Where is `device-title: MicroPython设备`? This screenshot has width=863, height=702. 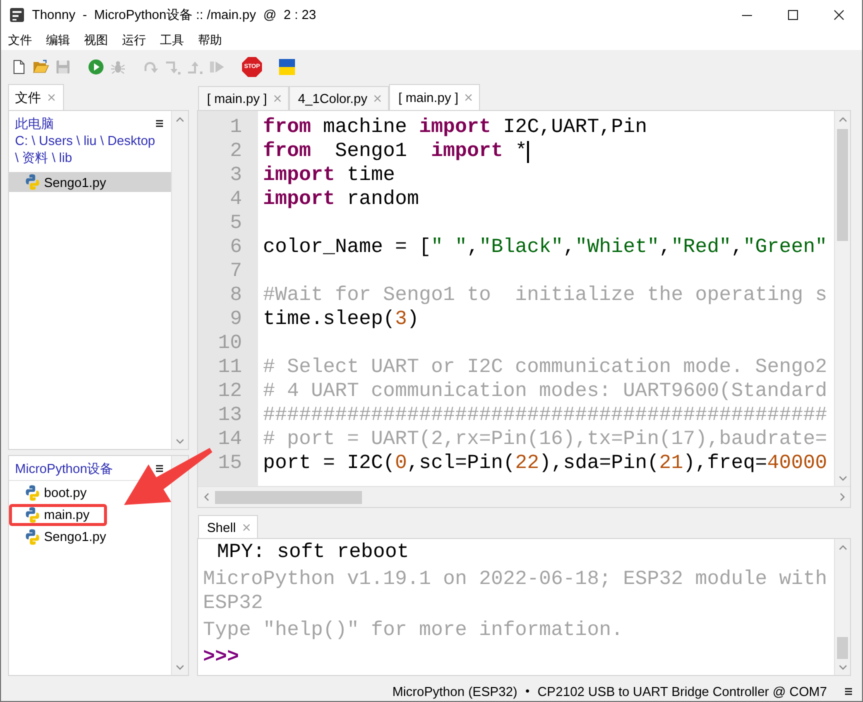
device-title: MicroPython设备 is located at coordinates (64, 468).